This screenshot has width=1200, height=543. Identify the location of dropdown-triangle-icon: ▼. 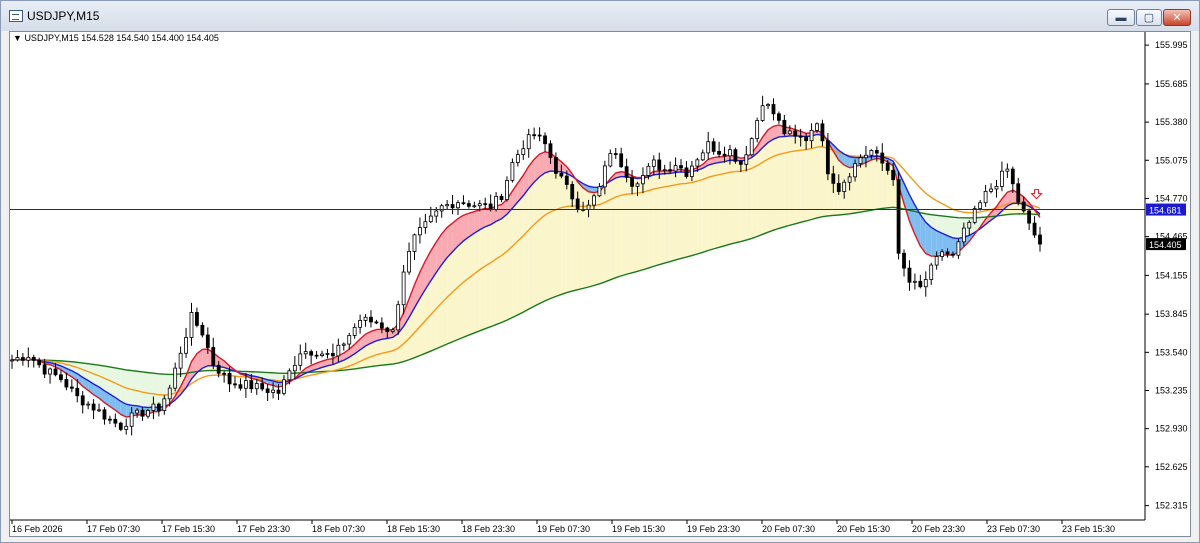
(17, 38).